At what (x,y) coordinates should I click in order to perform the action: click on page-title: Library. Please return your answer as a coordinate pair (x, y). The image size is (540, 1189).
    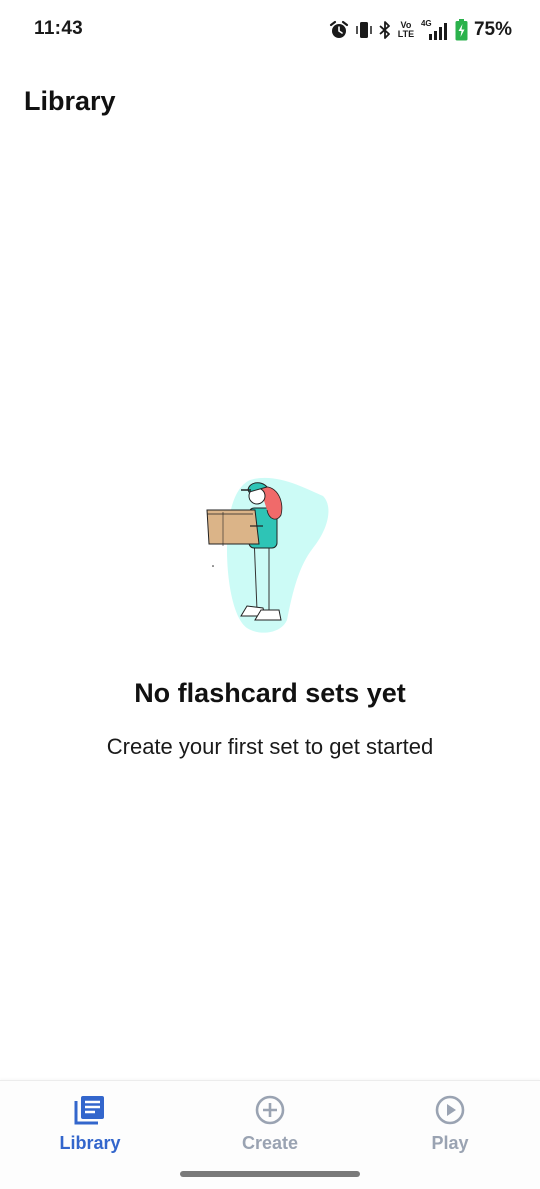
    Looking at the image, I should click on (70, 101).